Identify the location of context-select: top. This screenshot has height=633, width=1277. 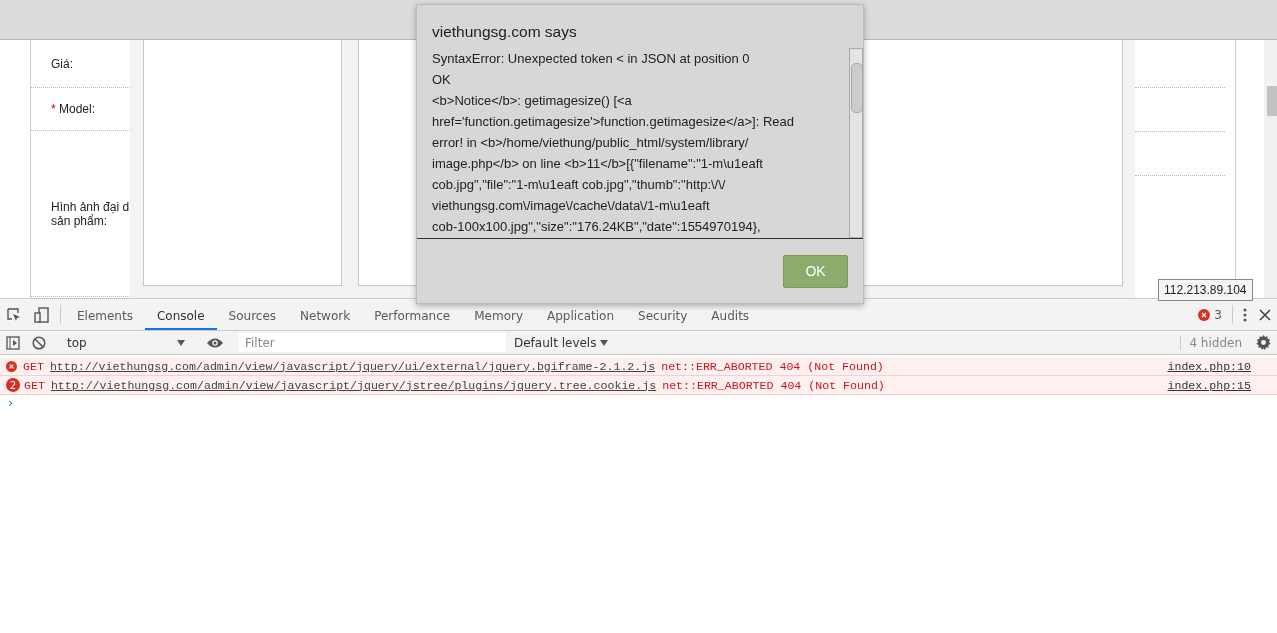
(126, 342).